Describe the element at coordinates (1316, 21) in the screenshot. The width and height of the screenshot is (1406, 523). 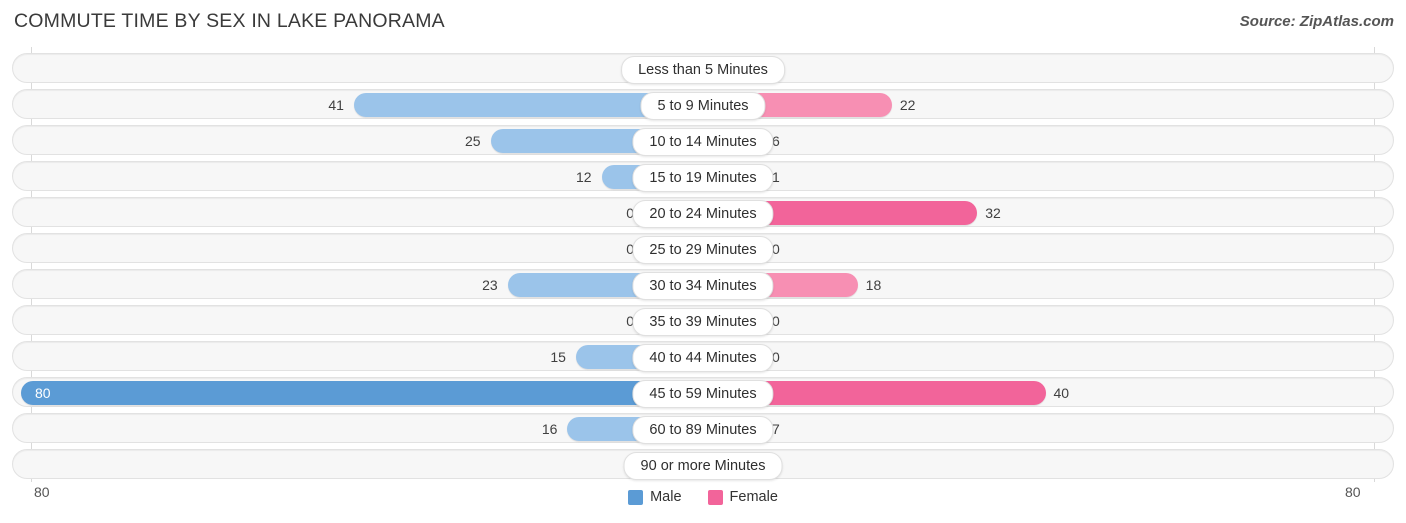
I see `source-attribution: Source: ZipAtlas.com` at that location.